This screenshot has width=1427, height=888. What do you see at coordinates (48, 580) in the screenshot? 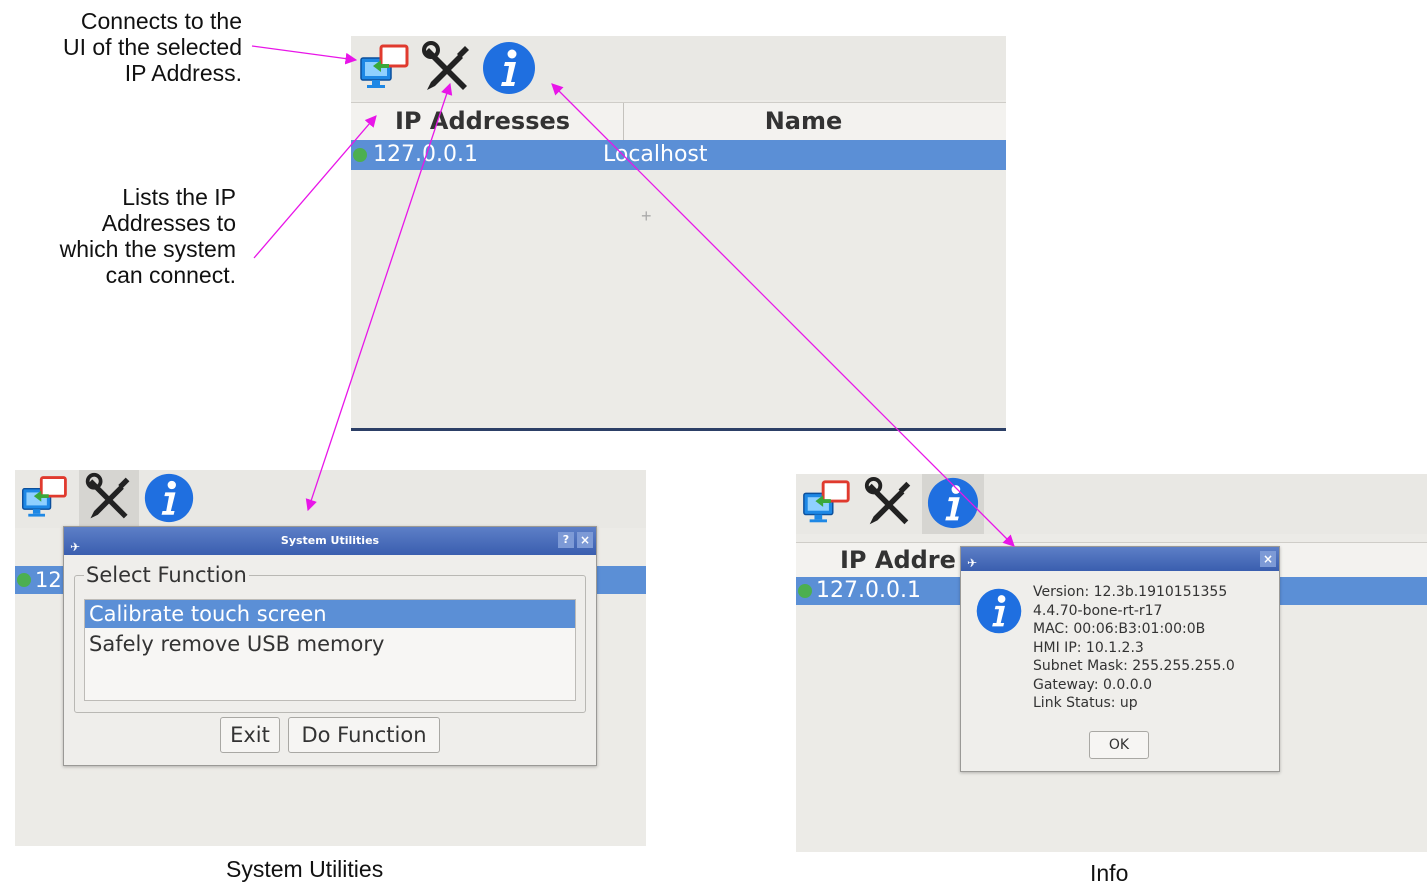
I see `row-ip-partial: 12` at bounding box center [48, 580].